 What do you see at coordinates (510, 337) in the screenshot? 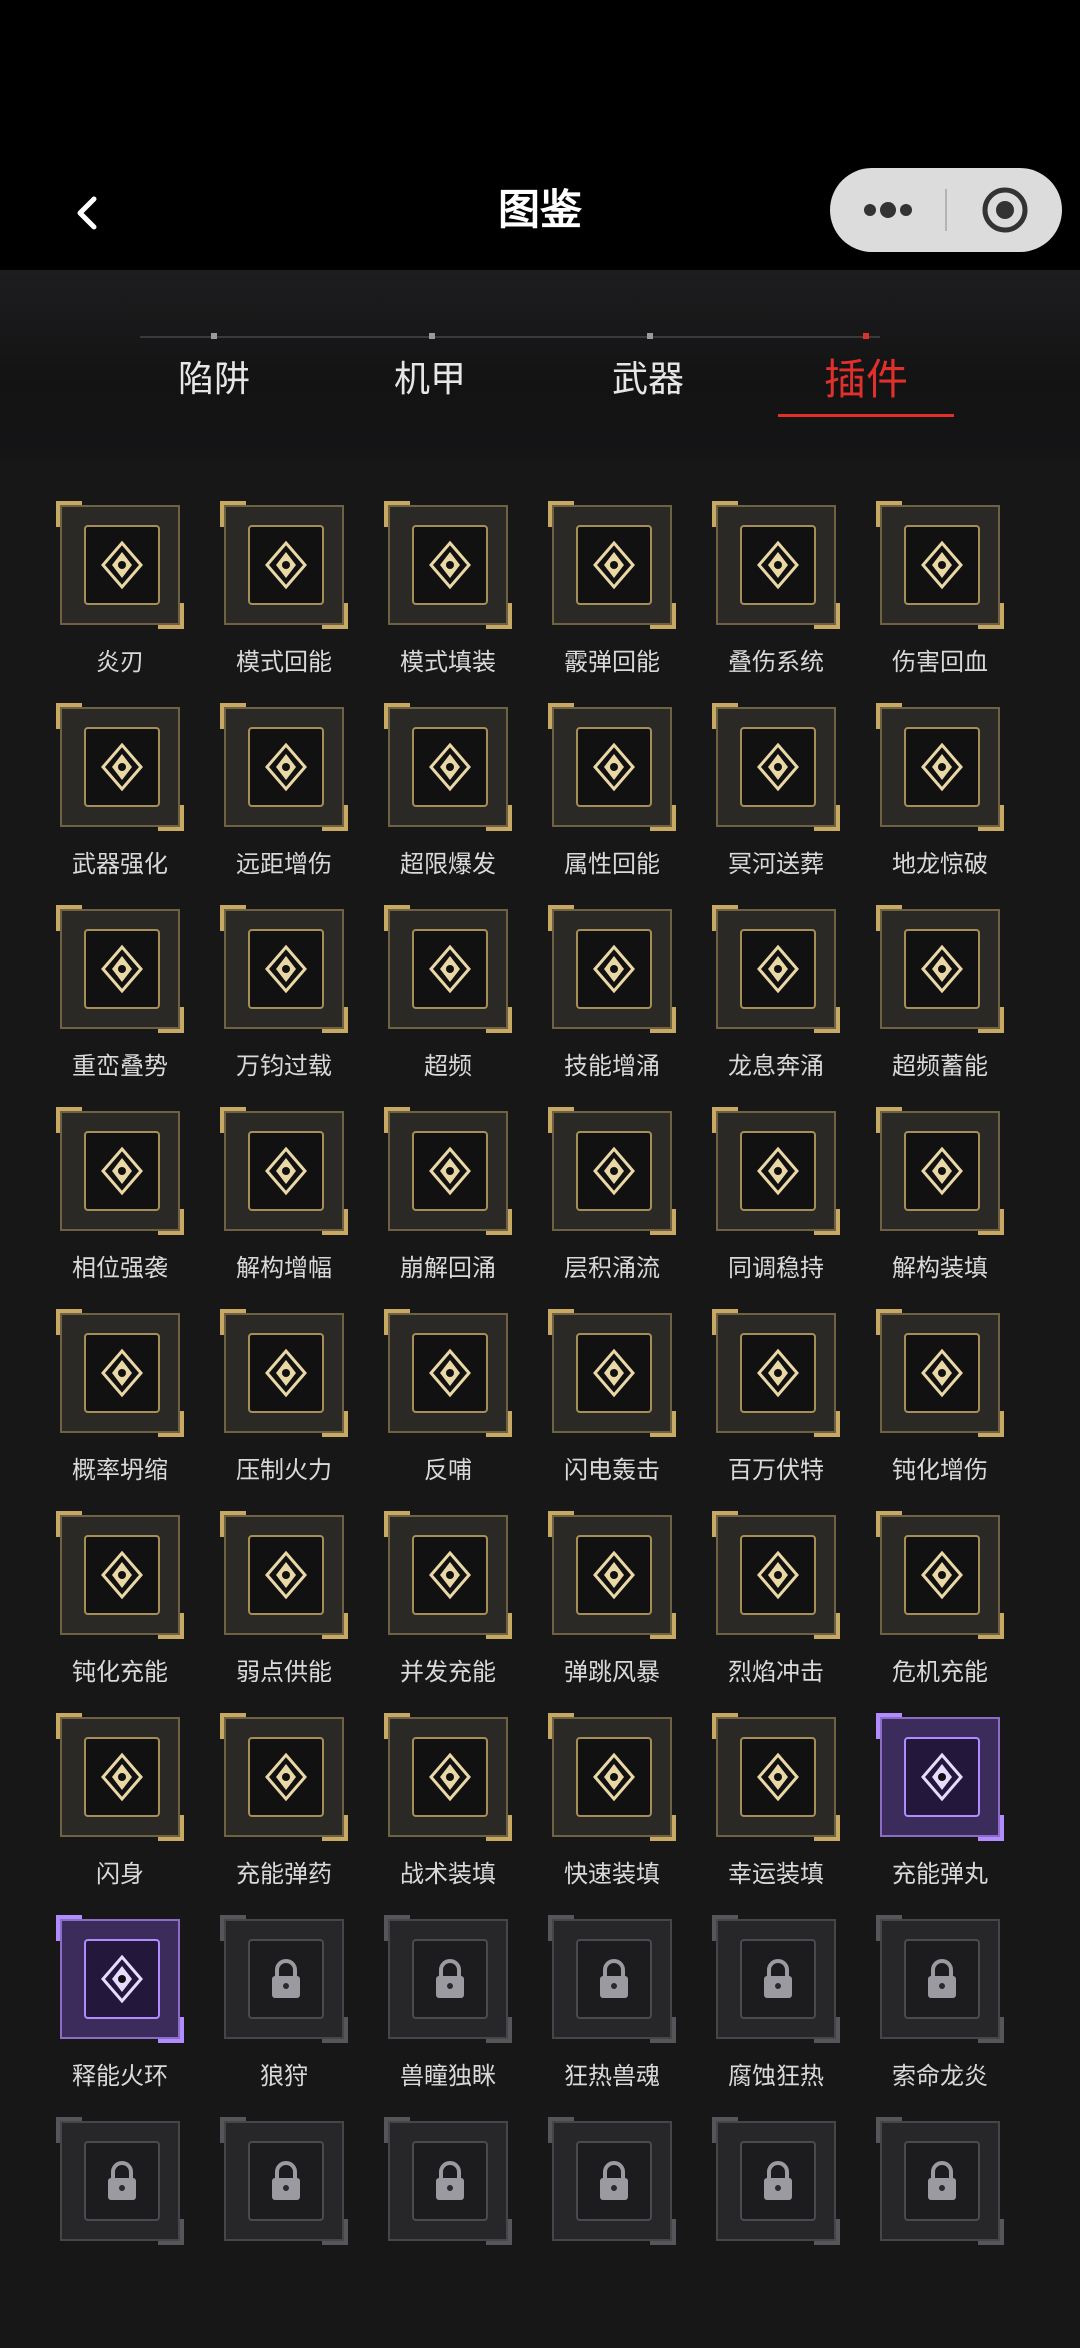
I see `tab-track-line` at bounding box center [510, 337].